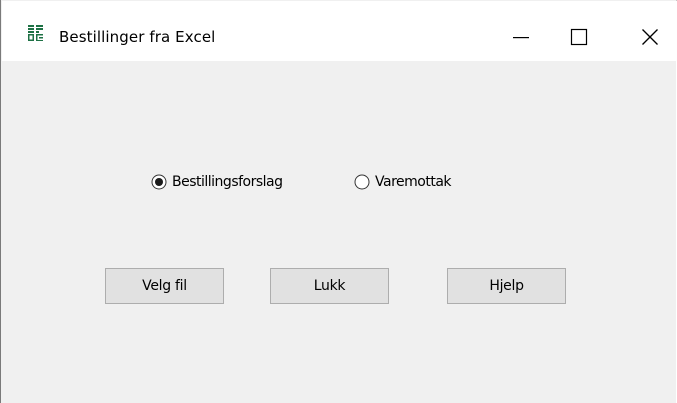 Image resolution: width=677 pixels, height=403 pixels. I want to click on window-title: Bestillinger fra Excel, so click(137, 37).